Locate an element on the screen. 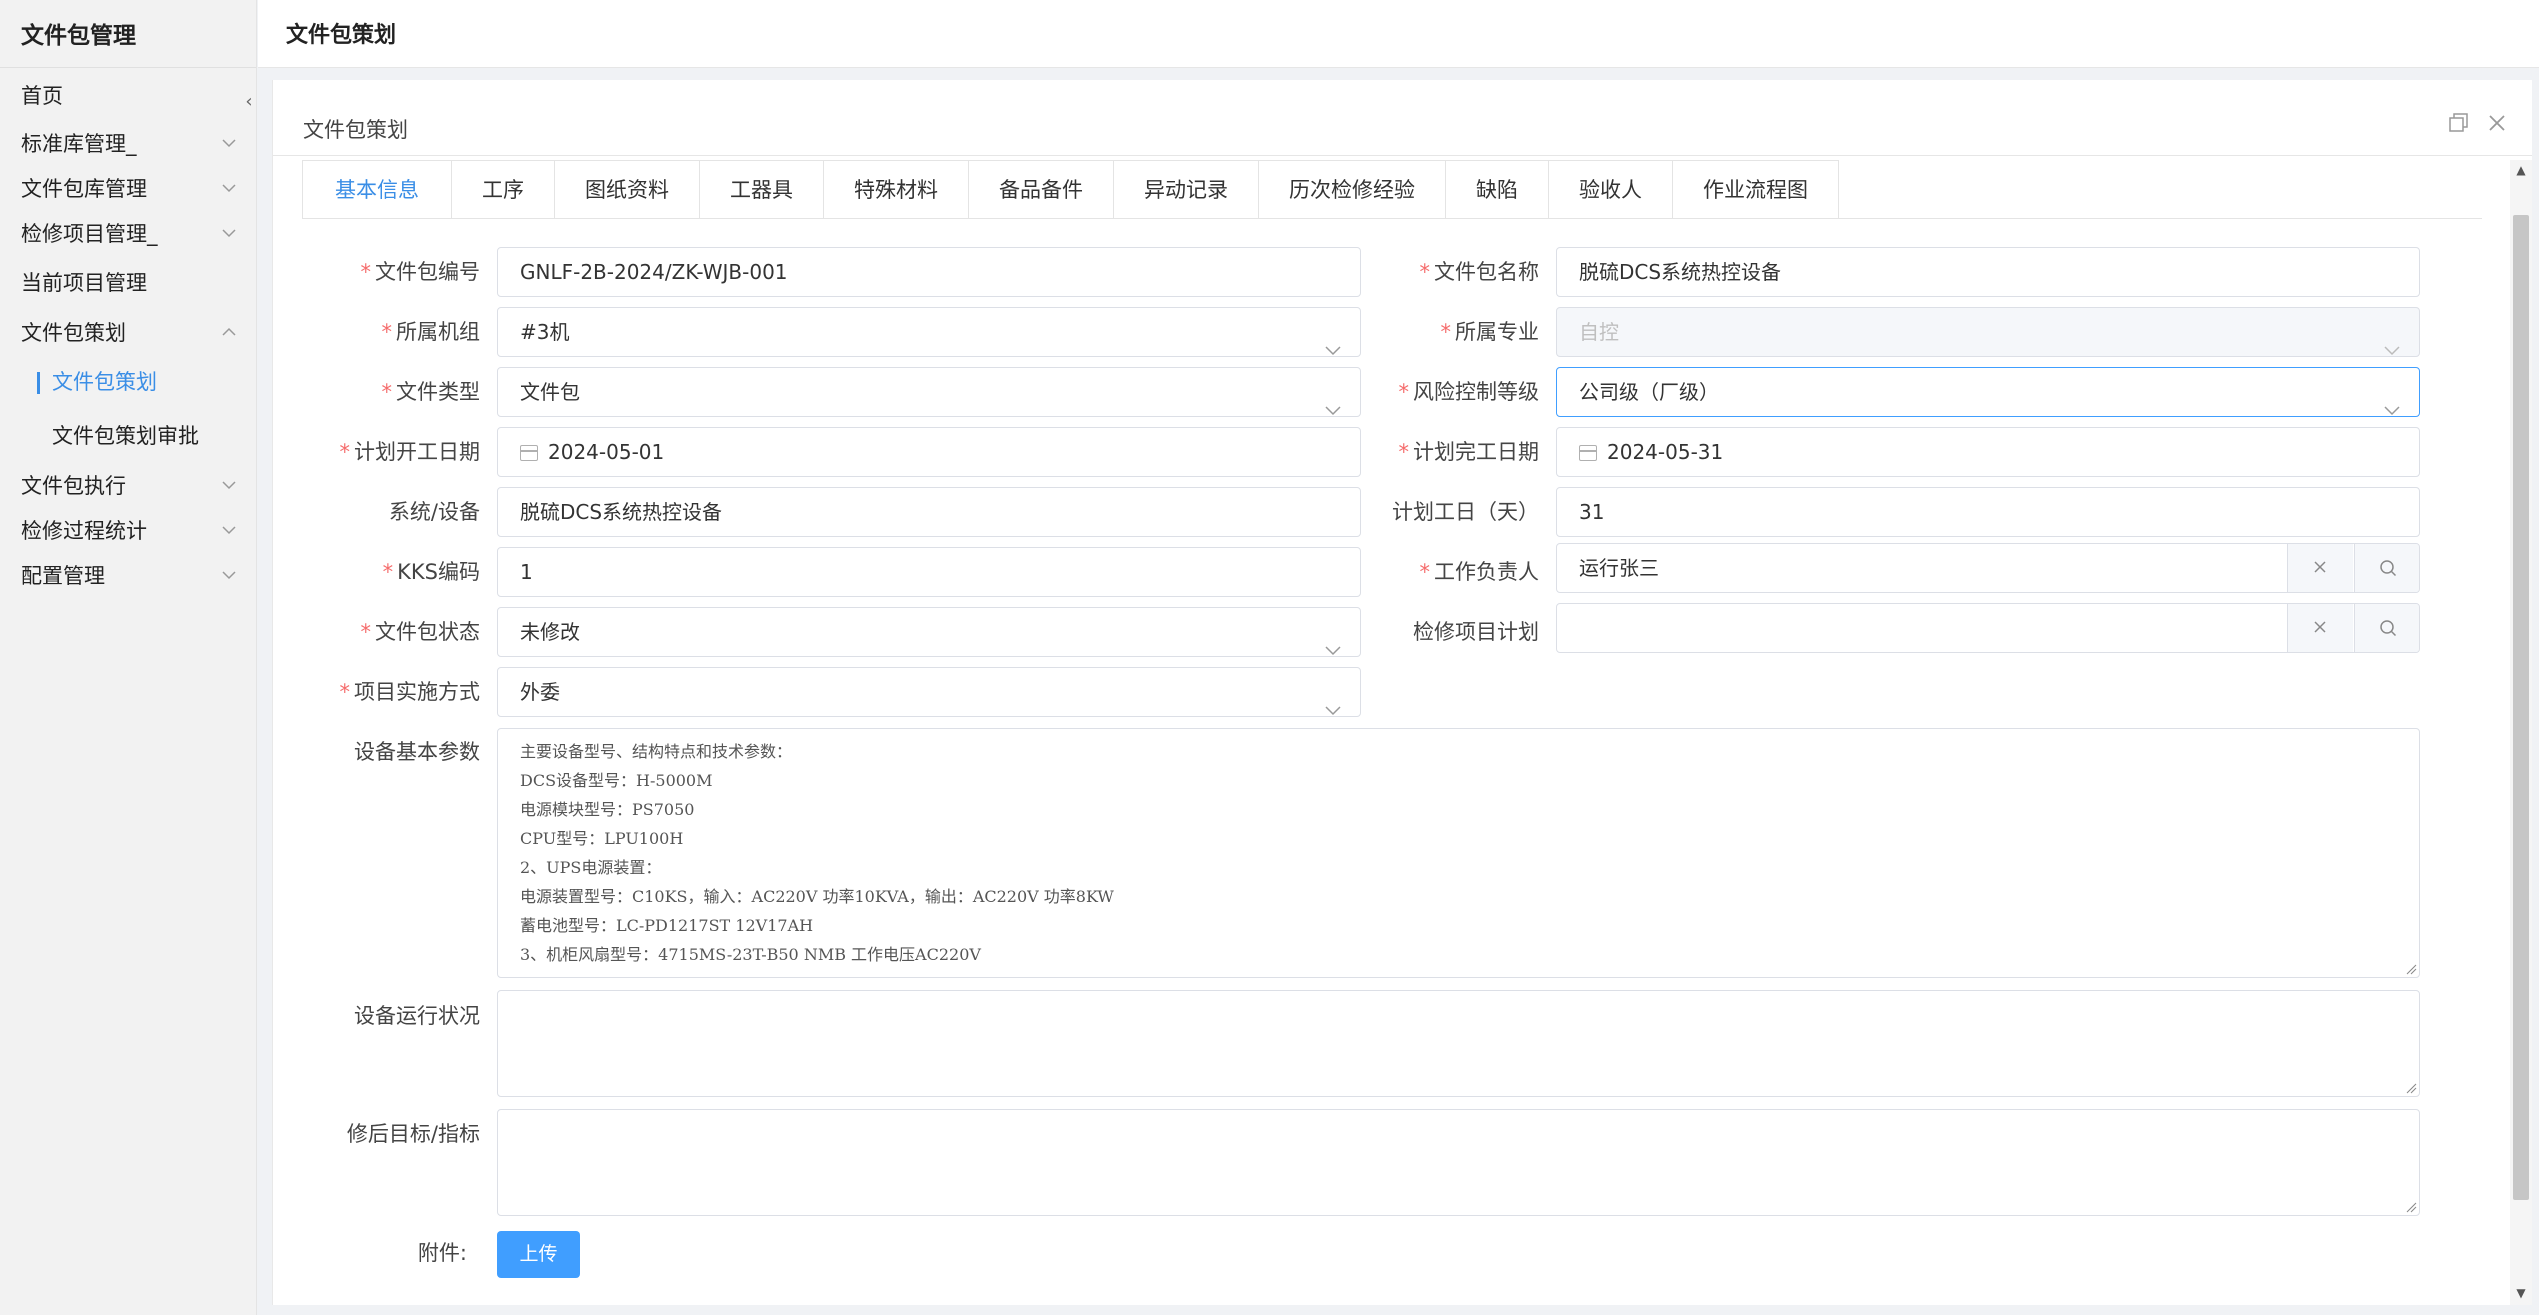 Image resolution: width=2539 pixels, height=1315 pixels. nav-label: 文件包策划审批 is located at coordinates (125, 436).